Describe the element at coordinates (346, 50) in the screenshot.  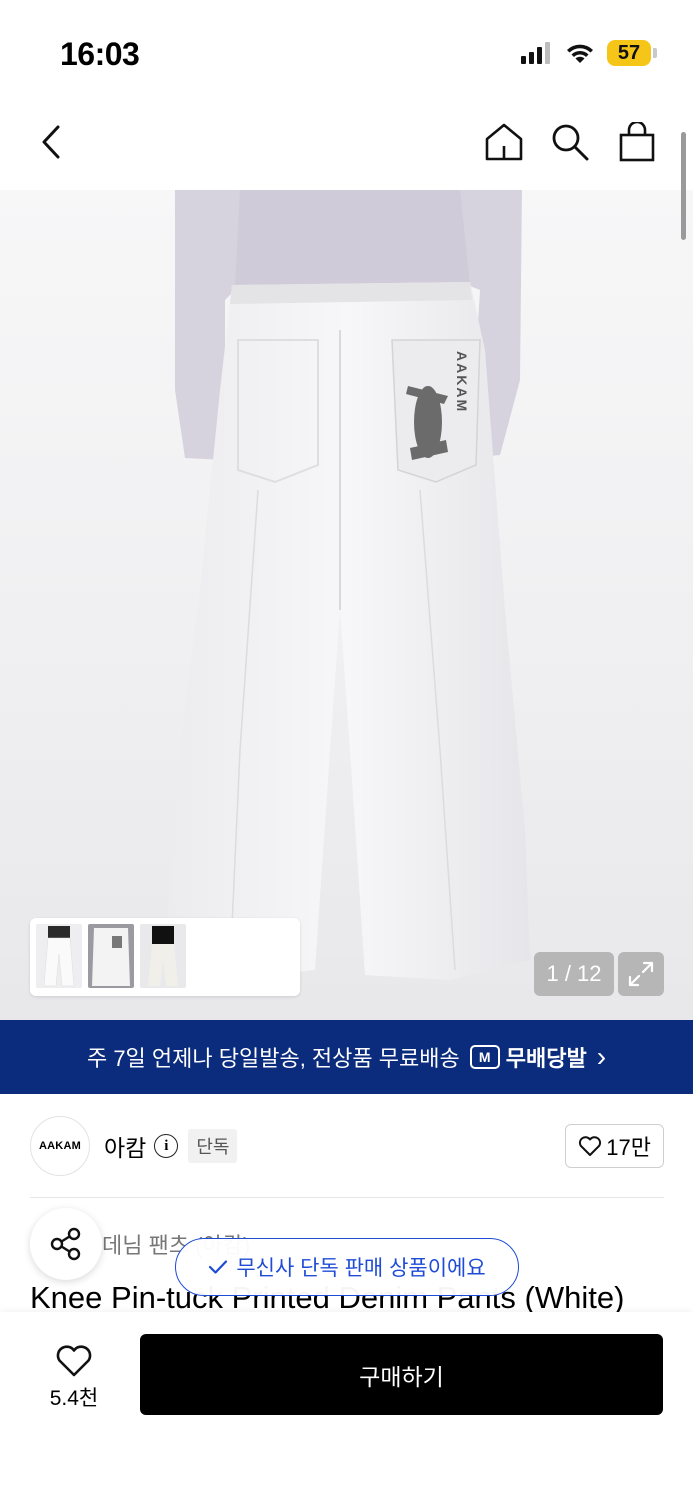
I see `status-bar: 16:03 57` at that location.